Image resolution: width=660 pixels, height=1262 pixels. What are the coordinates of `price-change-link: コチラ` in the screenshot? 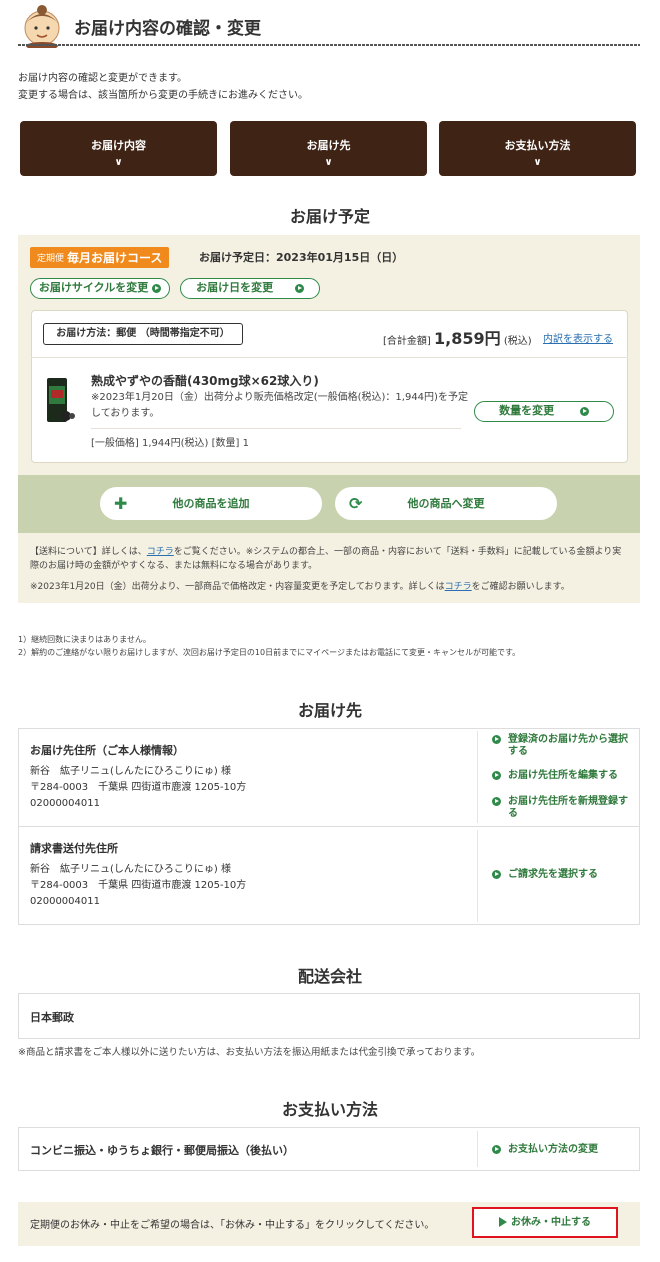 It's located at (458, 587).